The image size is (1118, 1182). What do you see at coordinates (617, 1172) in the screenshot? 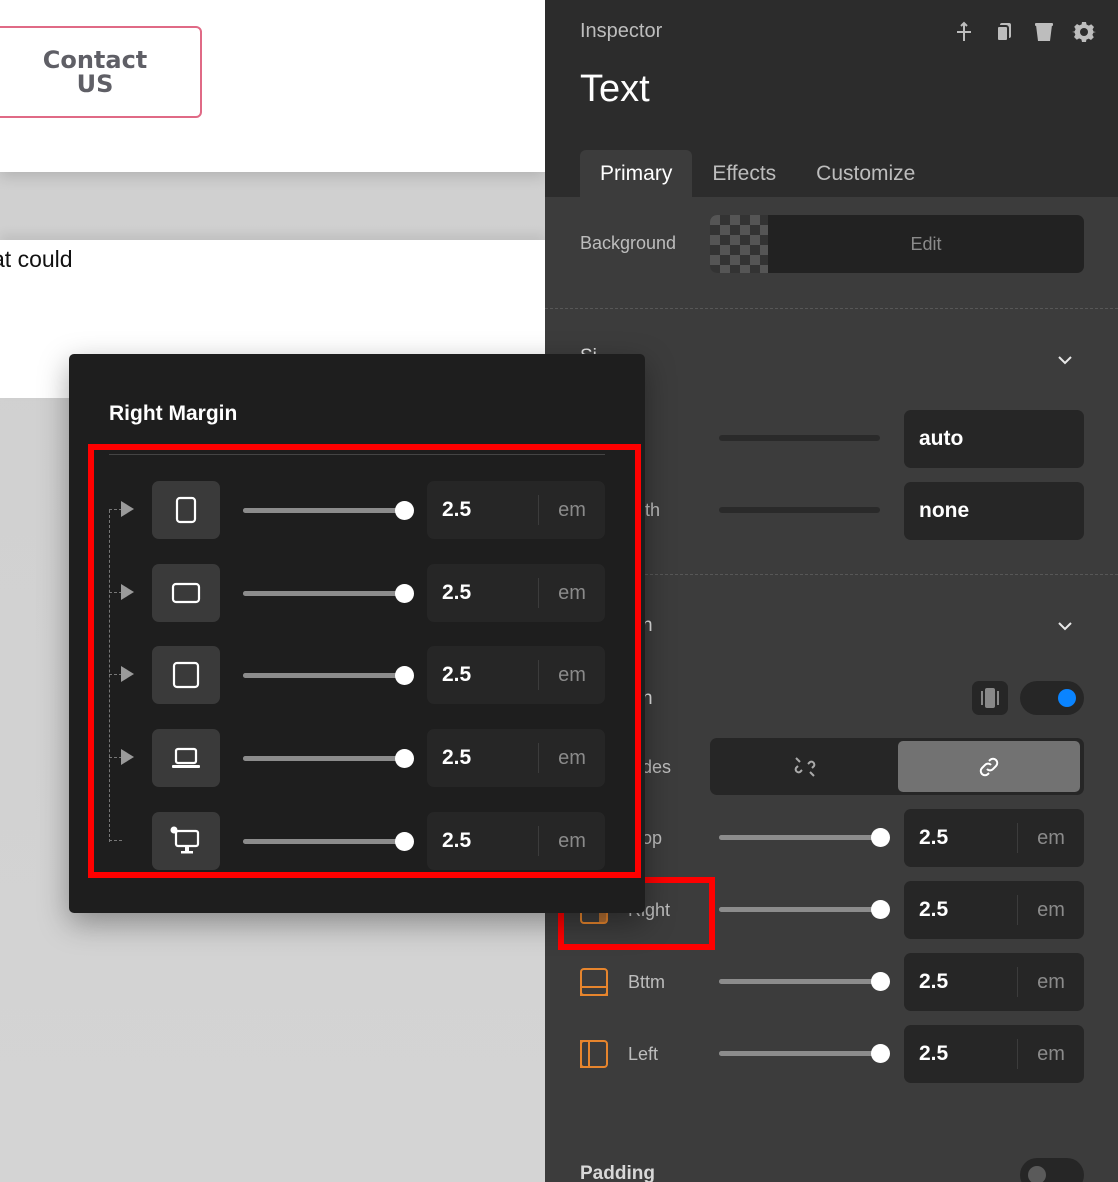
I see `padding-section-label: Padding` at bounding box center [617, 1172].